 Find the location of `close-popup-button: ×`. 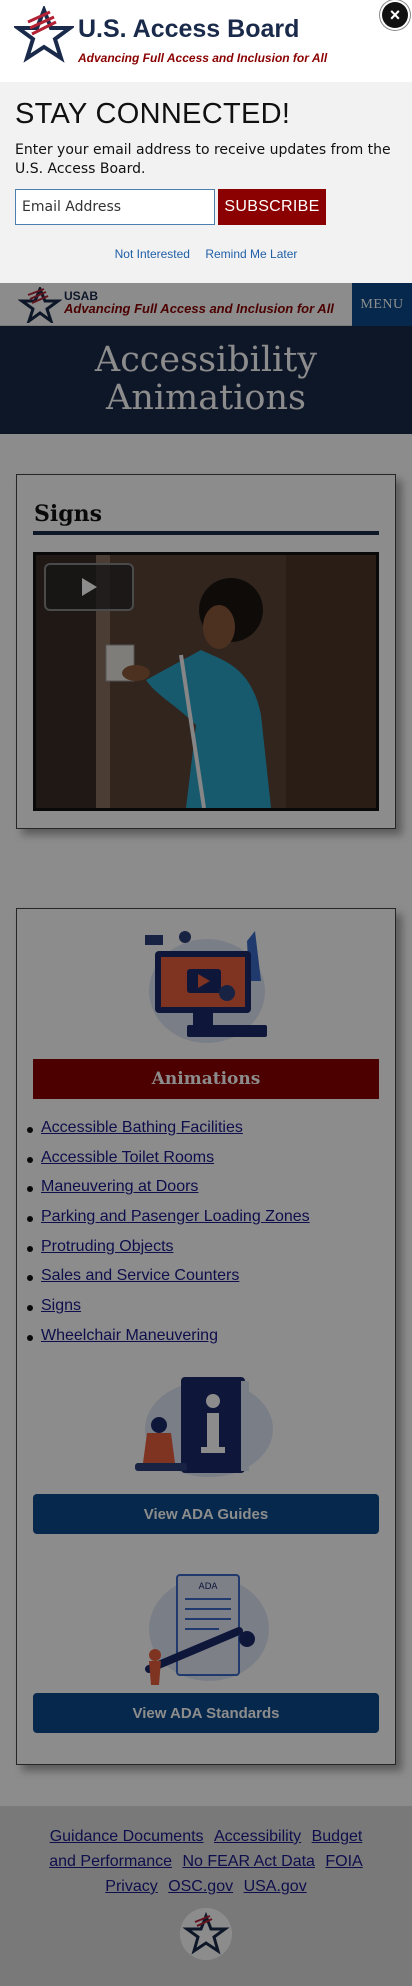

close-popup-button: × is located at coordinates (395, 15).